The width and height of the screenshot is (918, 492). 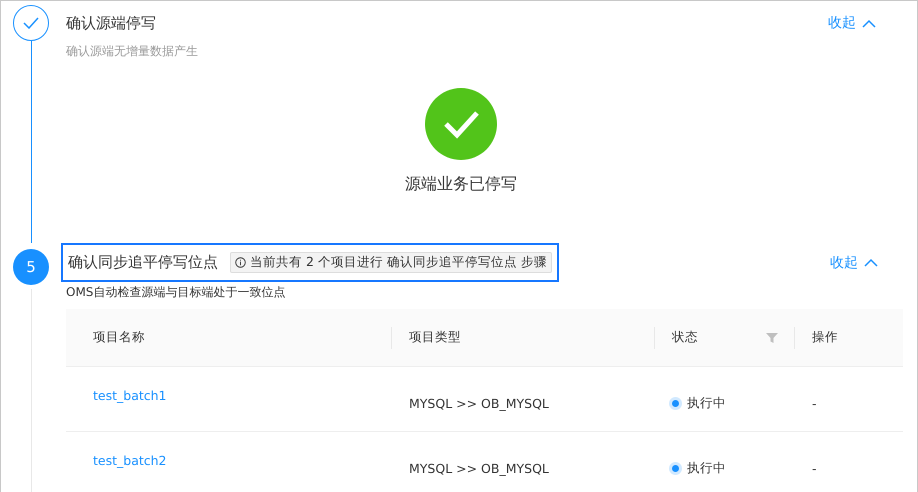 What do you see at coordinates (119, 337) in the screenshot?
I see `column-header: 项目名称` at bounding box center [119, 337].